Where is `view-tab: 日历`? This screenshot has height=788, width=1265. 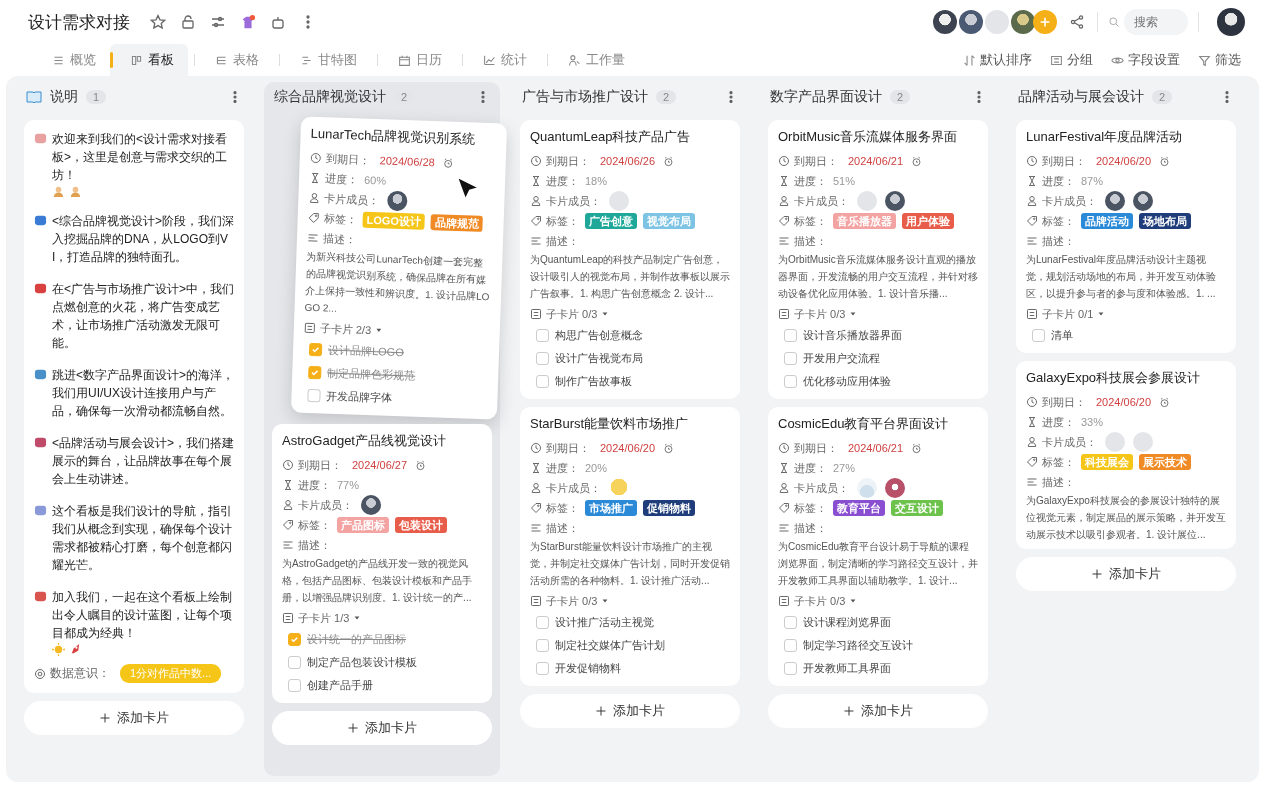
view-tab: 日历 is located at coordinates (420, 60).